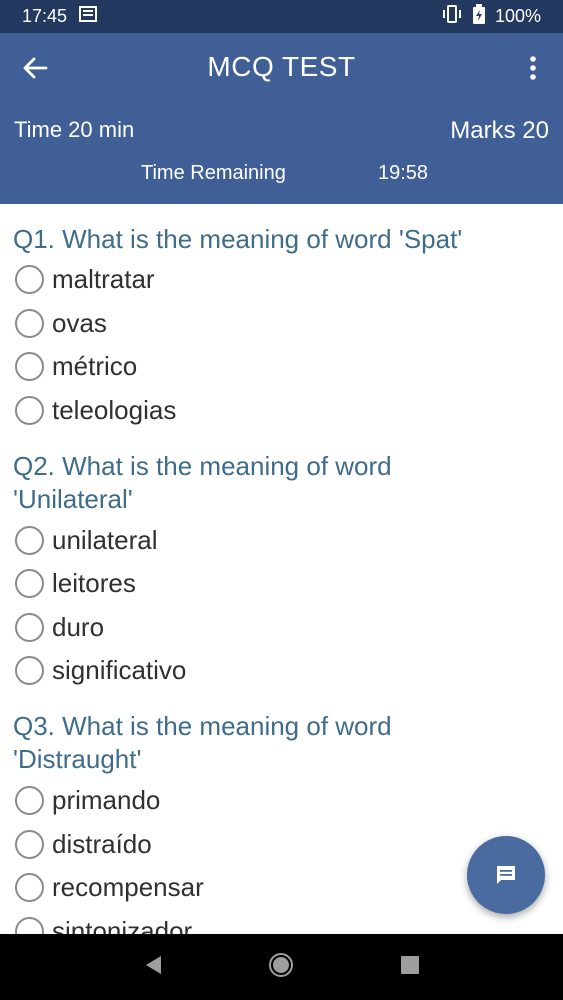 The image size is (563, 1000). I want to click on chat-fab-button, so click(506, 875).